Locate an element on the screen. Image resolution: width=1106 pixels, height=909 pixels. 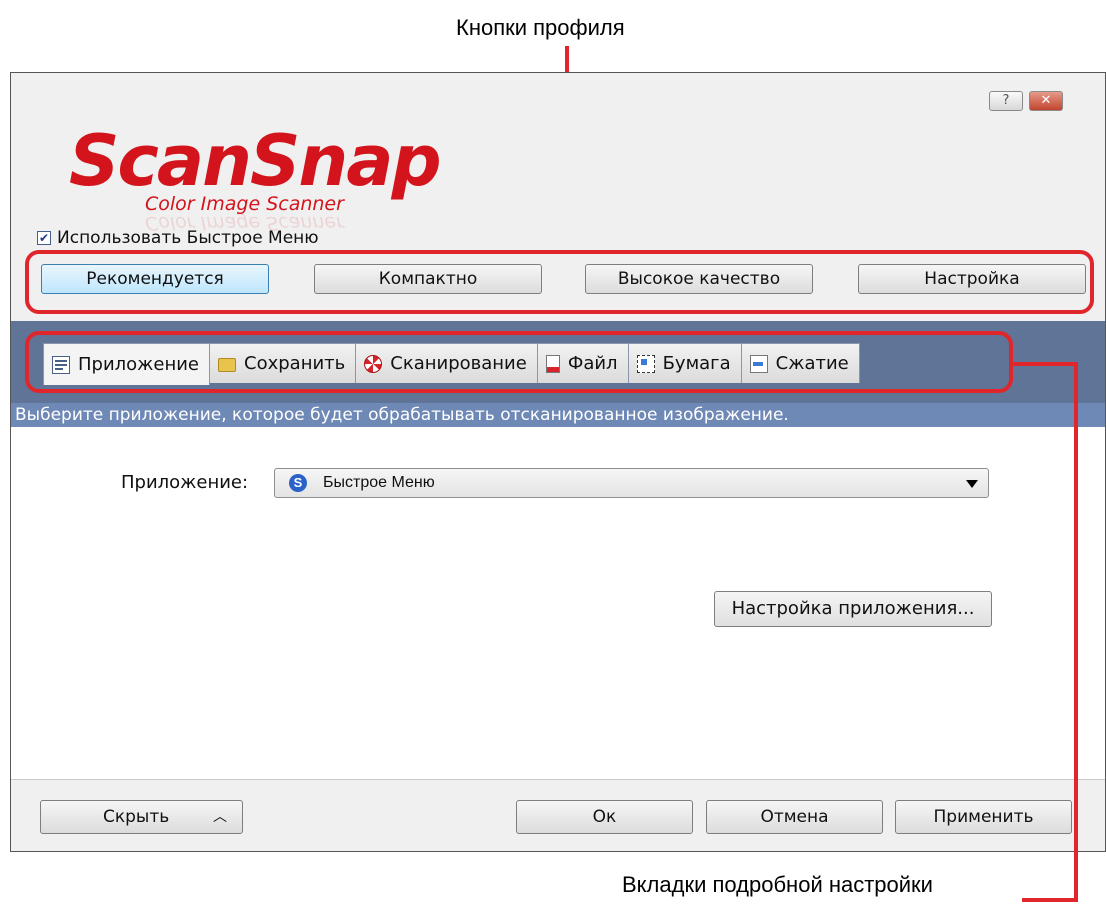
quick-menu-option: ✔ Использовать Быстрое Меню is located at coordinates (178, 238).